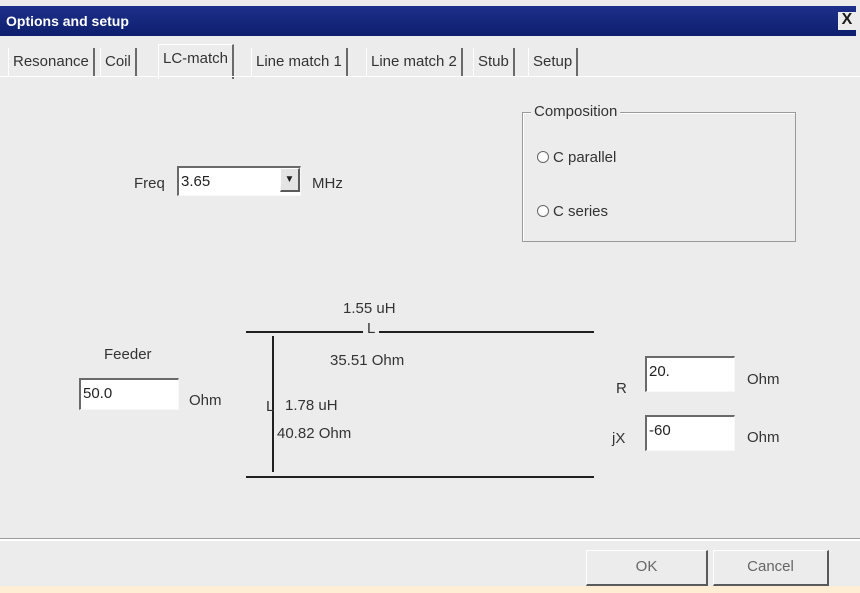  I want to click on feeder-input: 50.0, so click(129, 394).